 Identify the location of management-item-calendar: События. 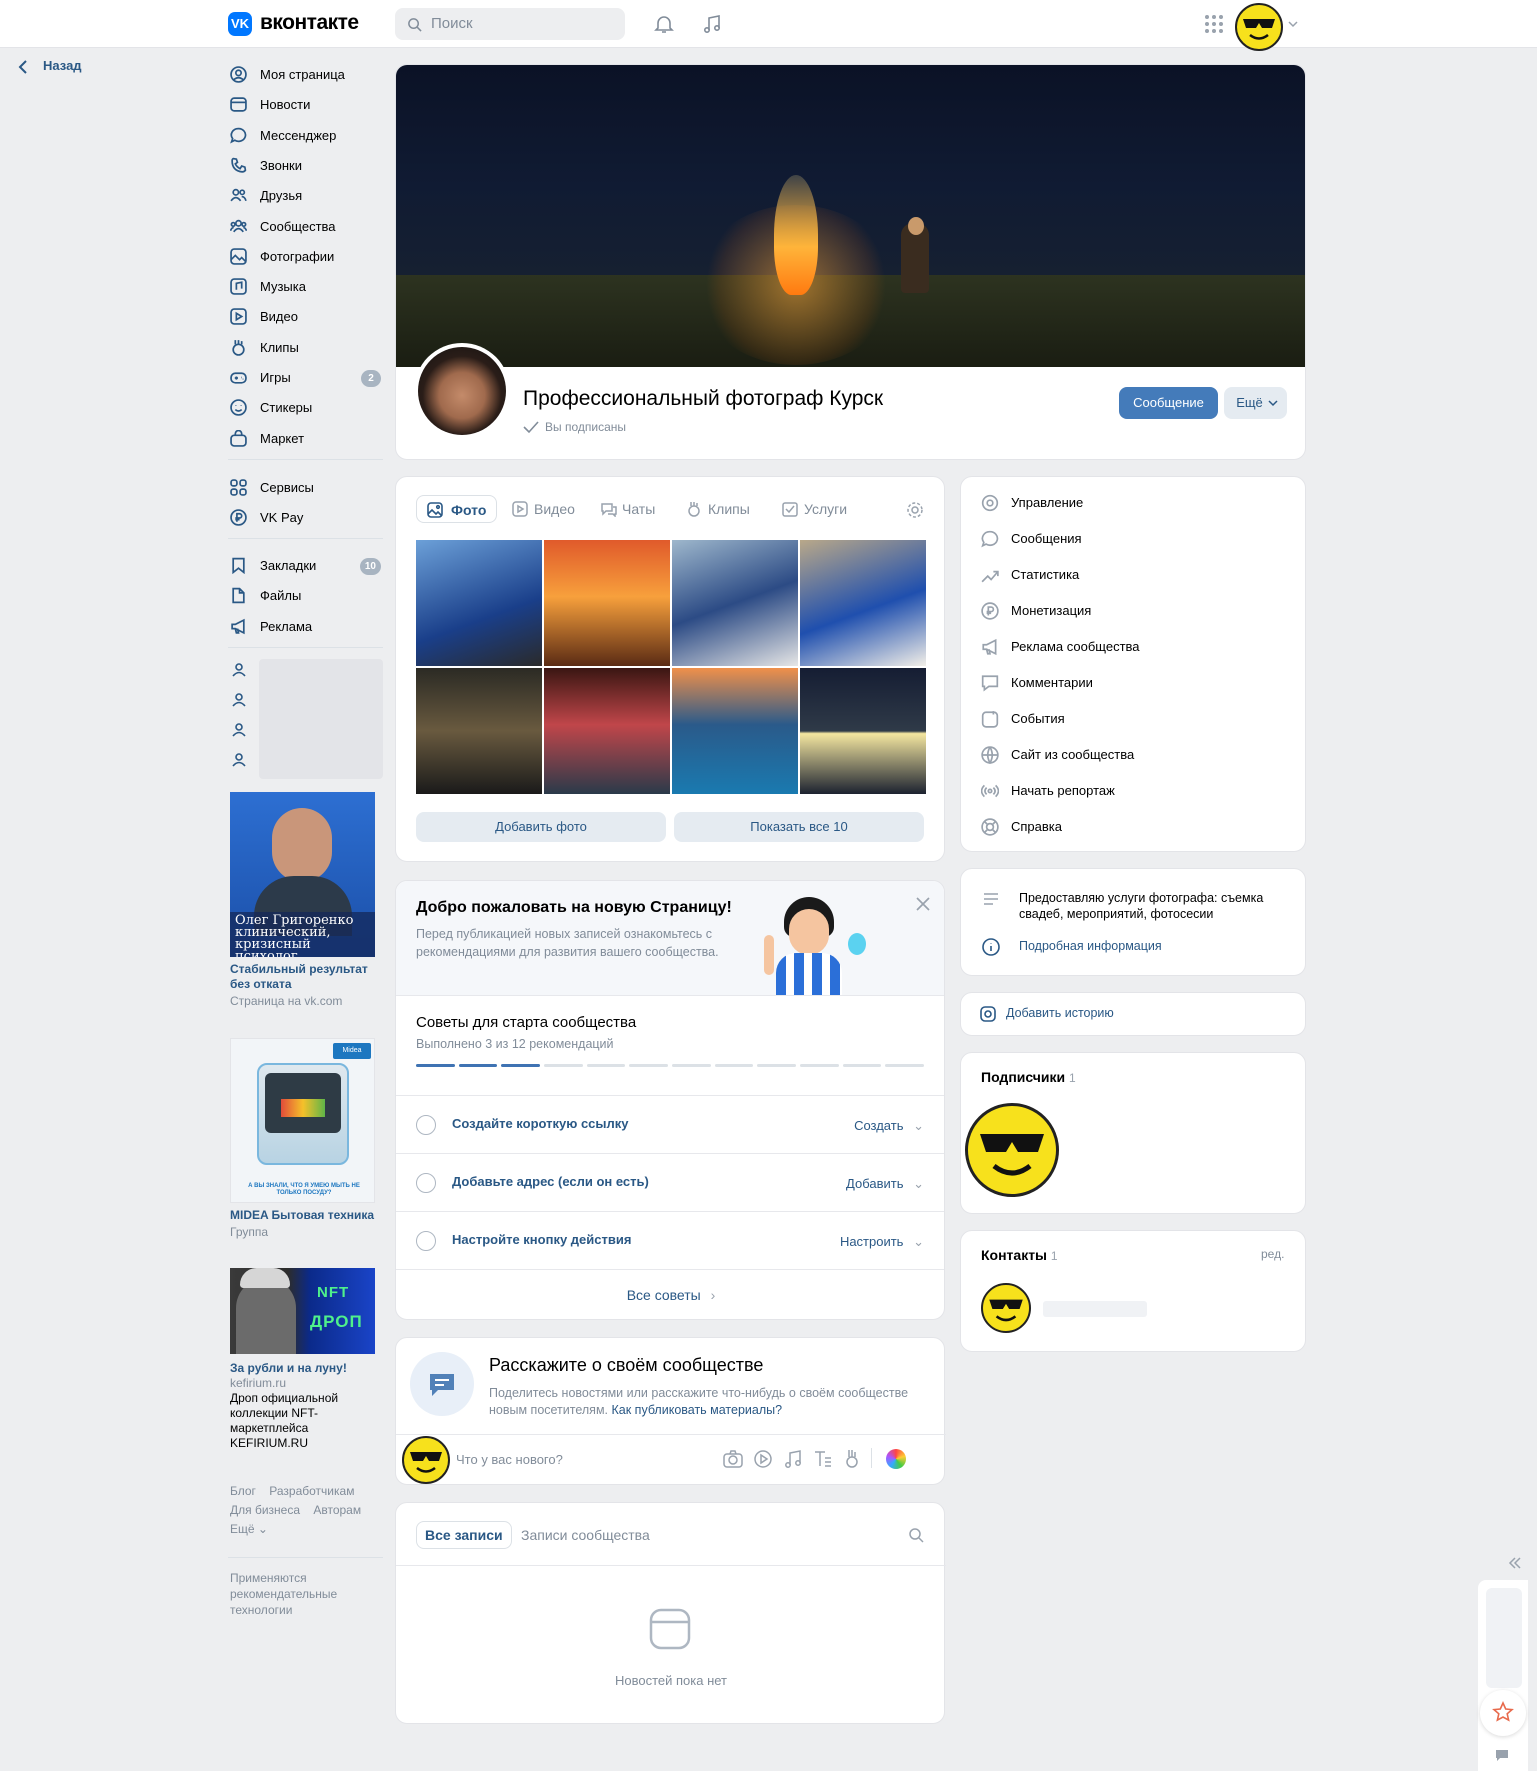
(1131, 719).